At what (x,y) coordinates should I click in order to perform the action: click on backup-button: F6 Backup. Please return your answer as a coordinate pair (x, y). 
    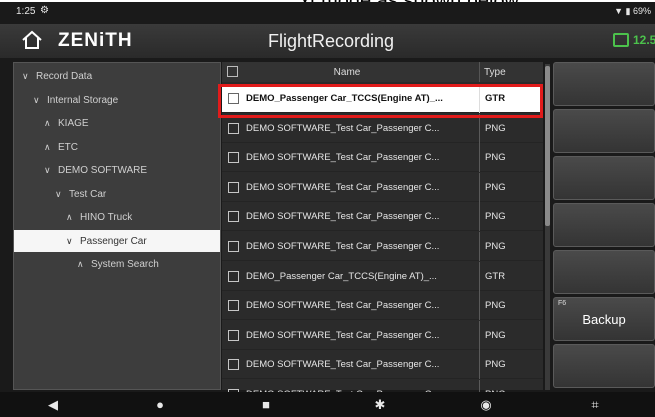
    Looking at the image, I should click on (604, 319).